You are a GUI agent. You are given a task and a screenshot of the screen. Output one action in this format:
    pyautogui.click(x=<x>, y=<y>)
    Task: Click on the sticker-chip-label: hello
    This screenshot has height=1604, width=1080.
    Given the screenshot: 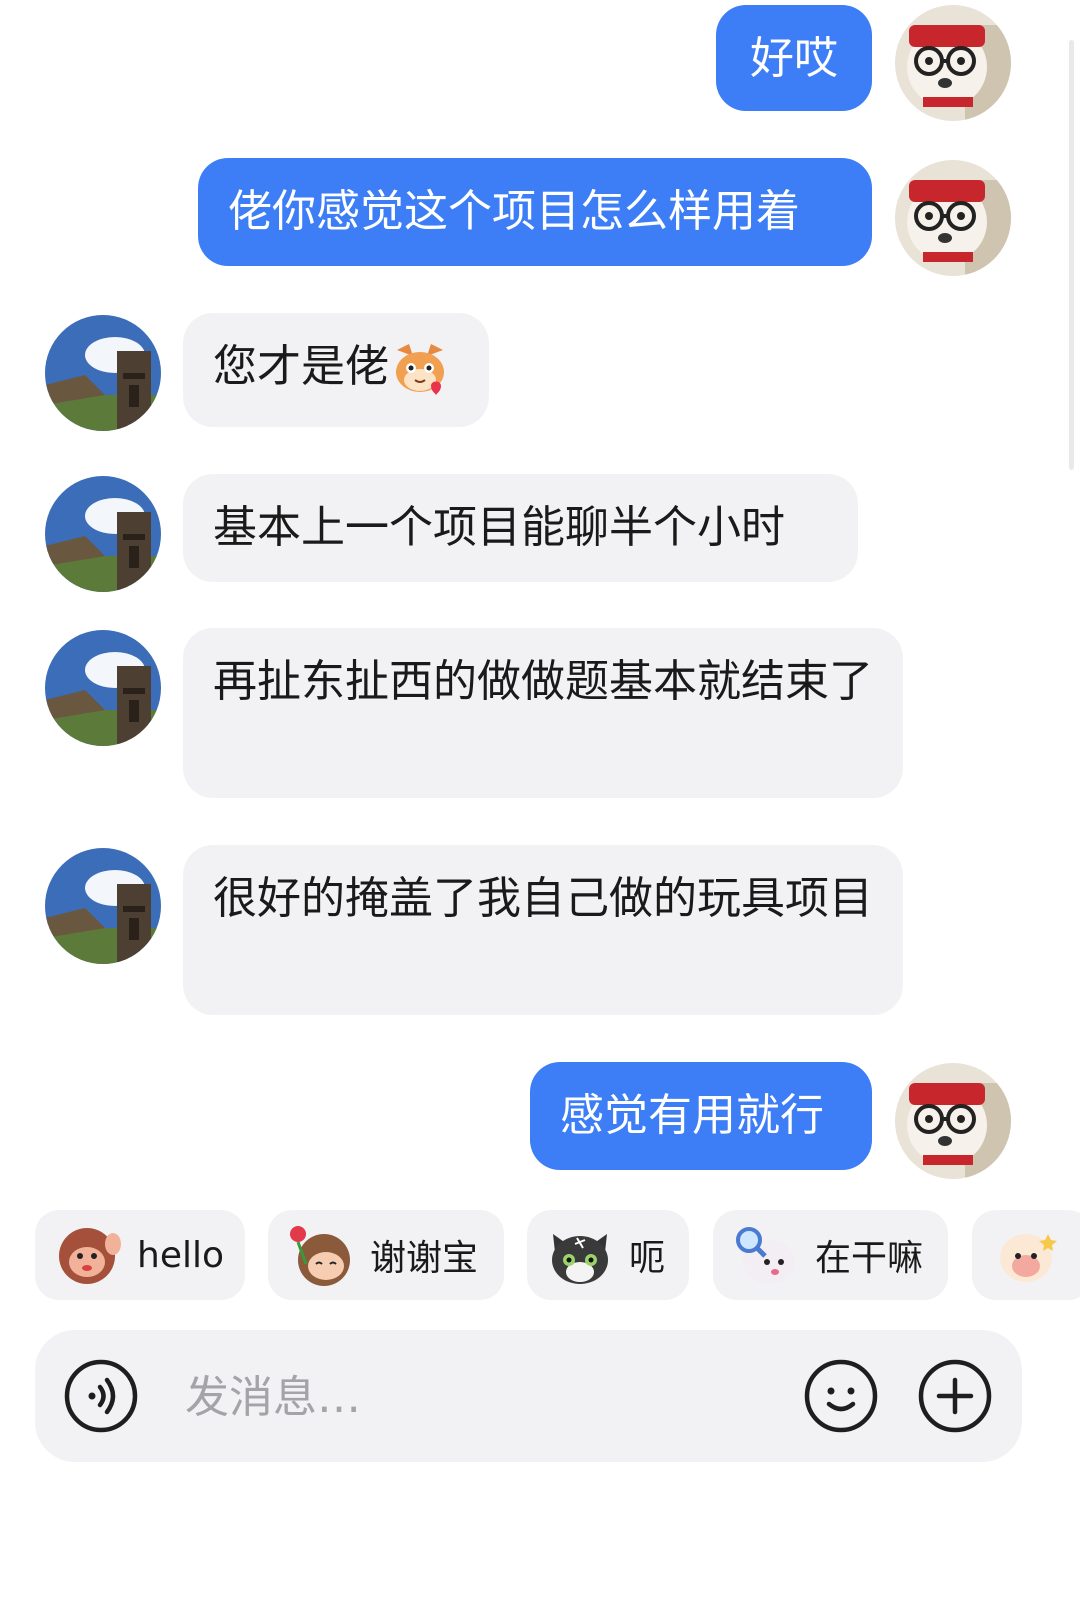 What is the action you would take?
    pyautogui.click(x=180, y=1255)
    